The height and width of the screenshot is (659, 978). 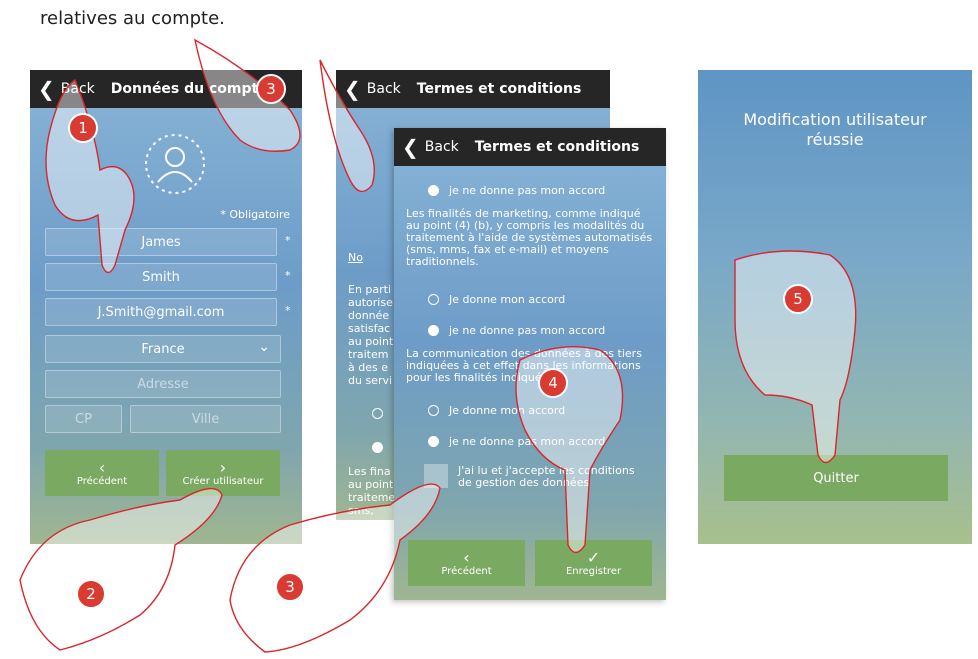 I want to click on create-user-button: › Créer utilisateur, so click(x=223, y=473).